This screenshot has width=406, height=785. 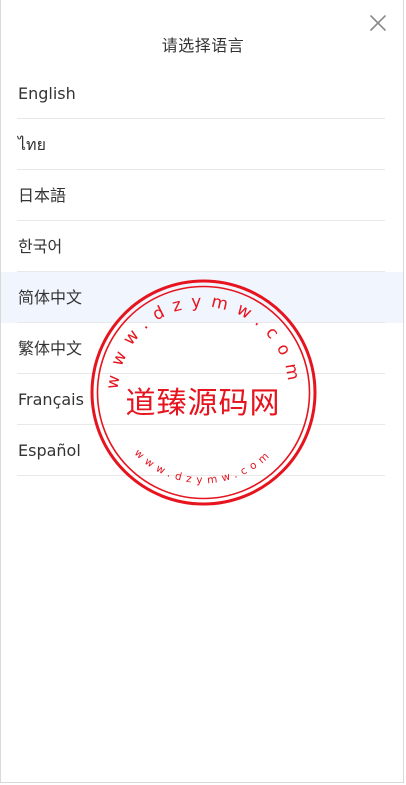 What do you see at coordinates (50, 297) in the screenshot?
I see `language-label: 简体中文` at bounding box center [50, 297].